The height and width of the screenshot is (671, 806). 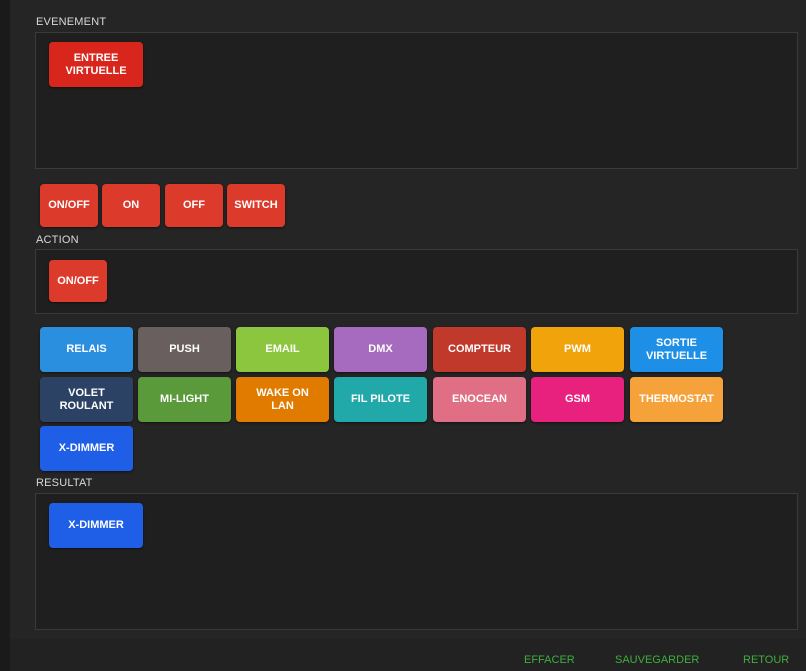 What do you see at coordinates (766, 660) in the screenshot?
I see `retour-button: RETOUR` at bounding box center [766, 660].